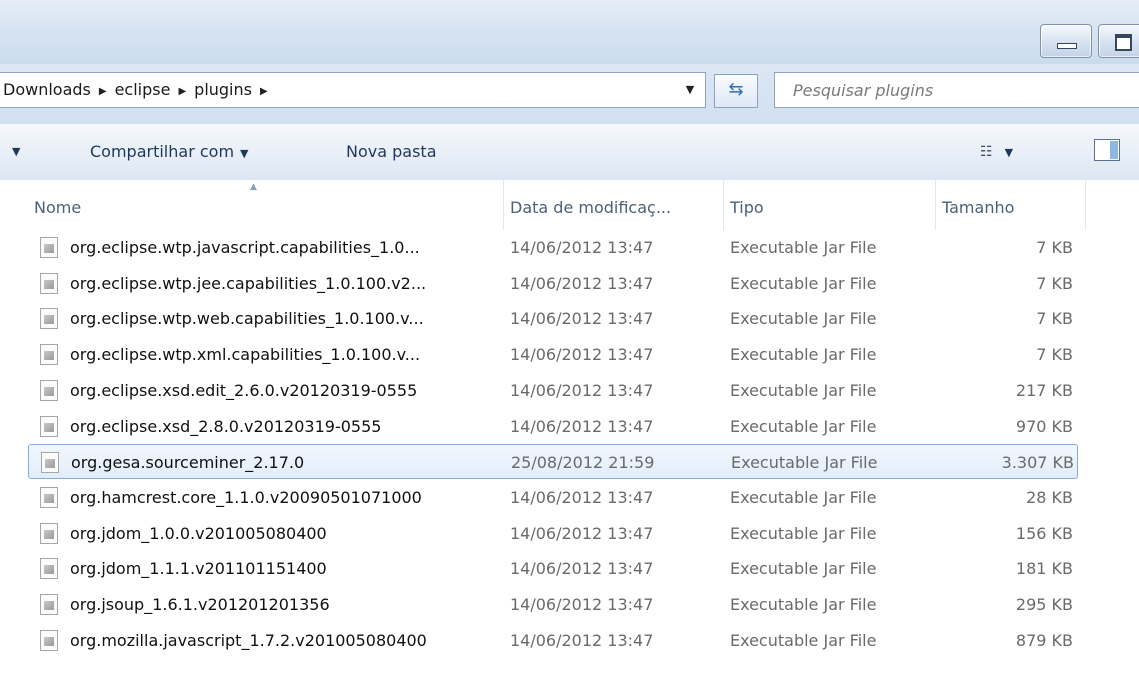 Image resolution: width=1139 pixels, height=684 pixels. I want to click on file-size: 970 KB, so click(1044, 426).